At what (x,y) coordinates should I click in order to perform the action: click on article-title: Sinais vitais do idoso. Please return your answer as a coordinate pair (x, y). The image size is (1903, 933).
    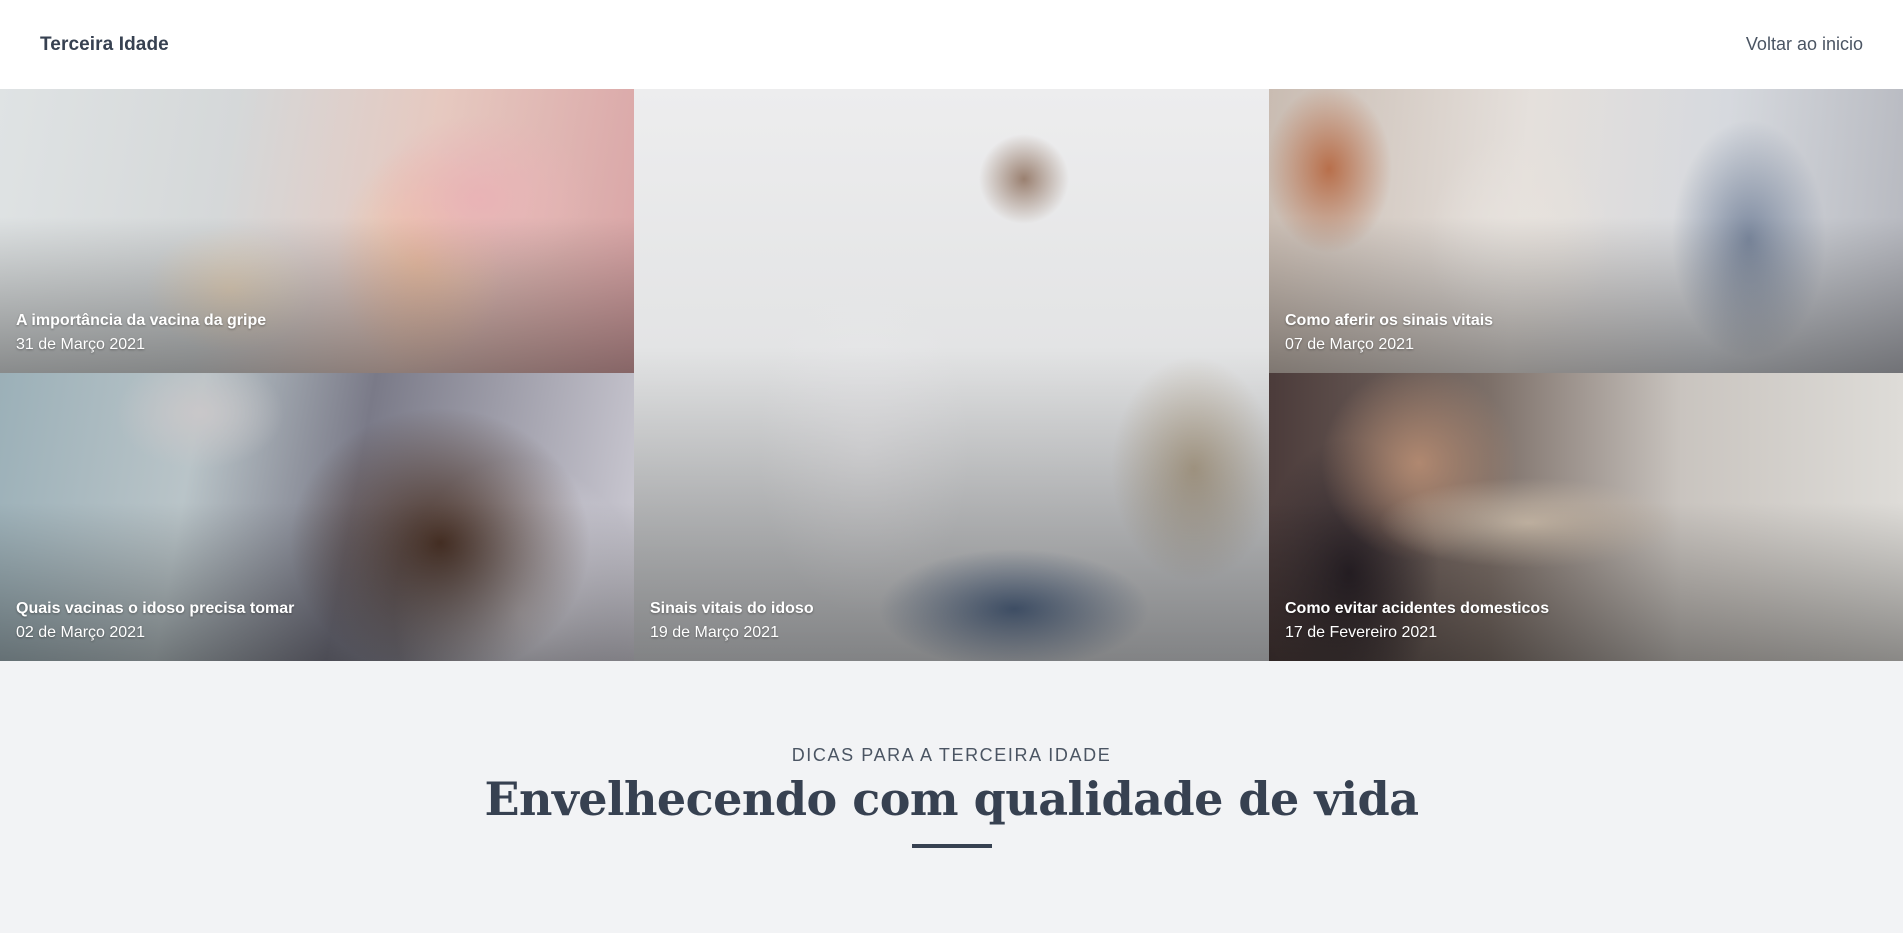
    Looking at the image, I should click on (732, 609).